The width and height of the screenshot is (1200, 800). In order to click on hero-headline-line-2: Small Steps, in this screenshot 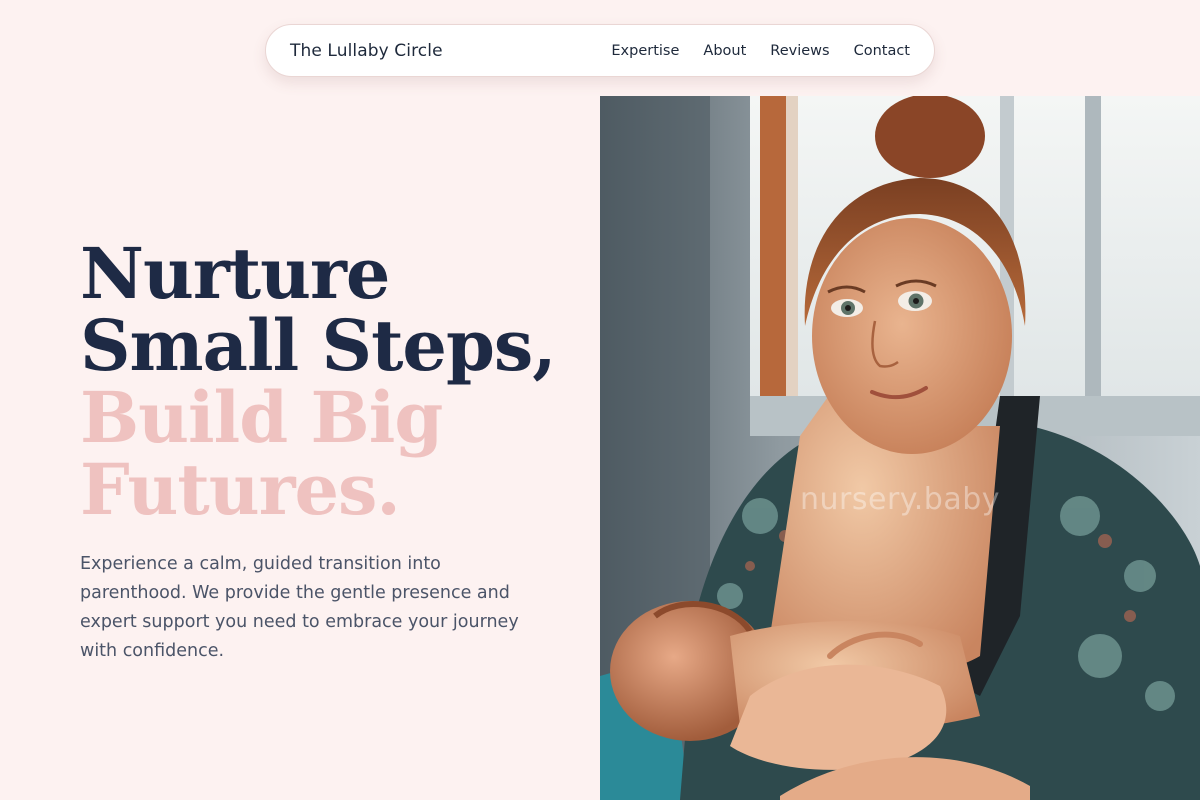, I will do `click(318, 345)`.